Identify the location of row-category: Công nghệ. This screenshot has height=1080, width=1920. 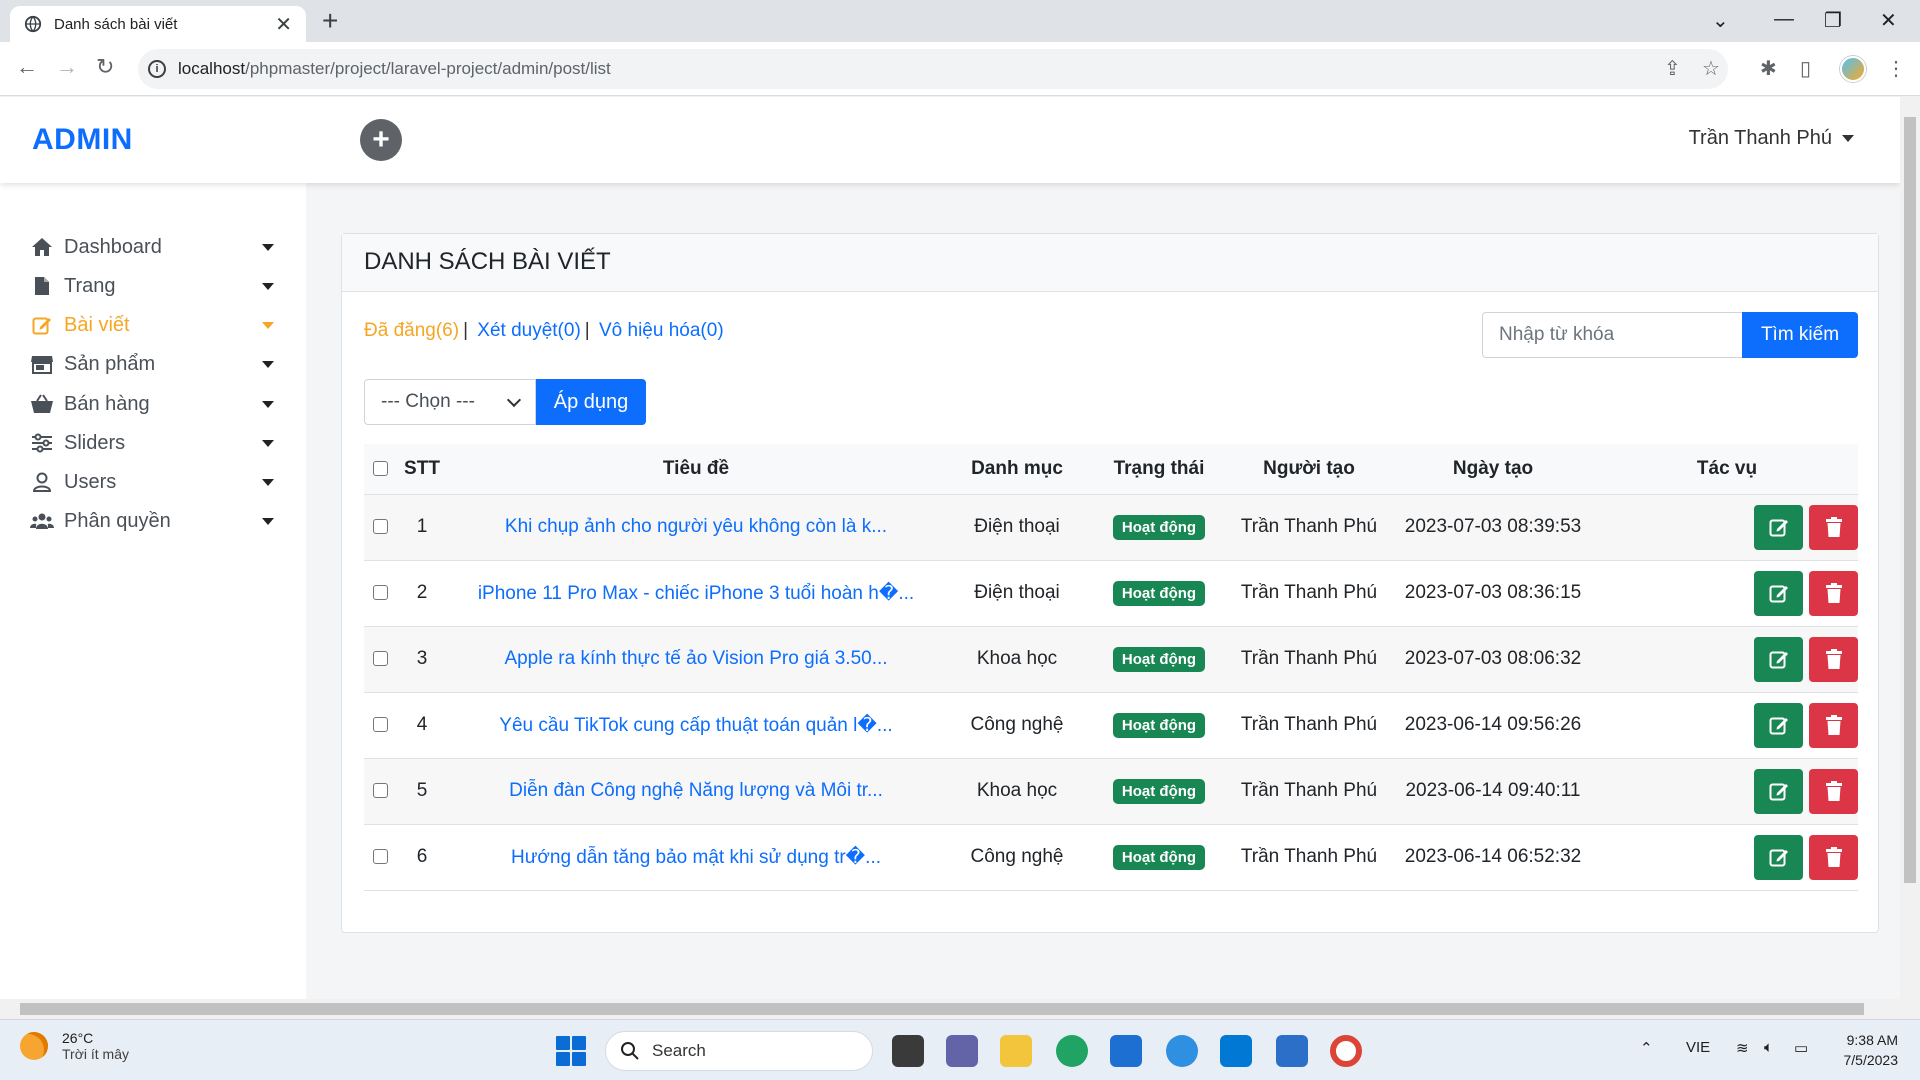
(1017, 724).